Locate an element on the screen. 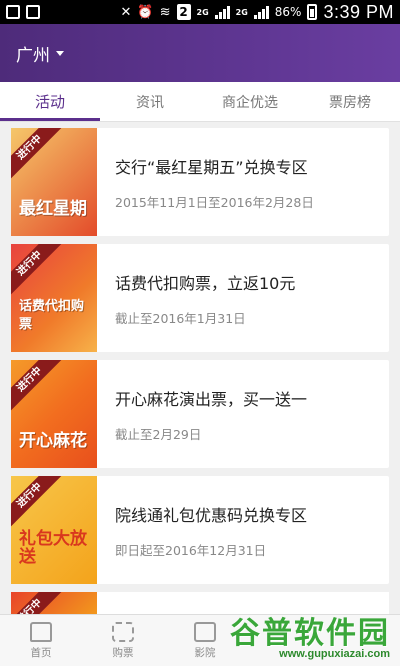  activity-date: 截止至2月29日 is located at coordinates (158, 434).